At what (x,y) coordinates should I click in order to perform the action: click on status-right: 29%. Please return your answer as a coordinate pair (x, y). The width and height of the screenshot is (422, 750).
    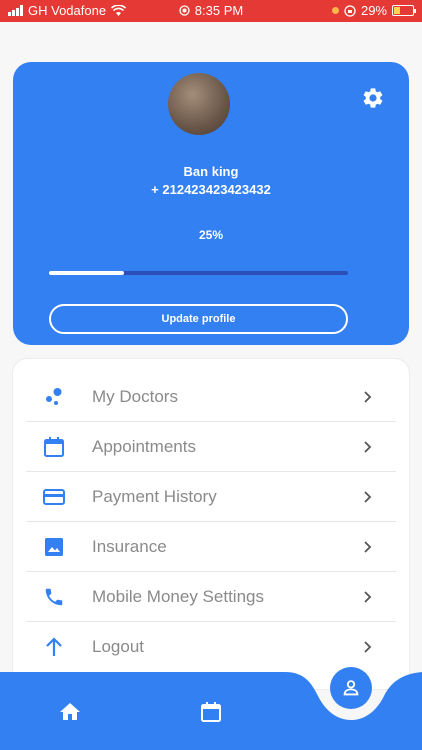
    Looking at the image, I should click on (373, 10).